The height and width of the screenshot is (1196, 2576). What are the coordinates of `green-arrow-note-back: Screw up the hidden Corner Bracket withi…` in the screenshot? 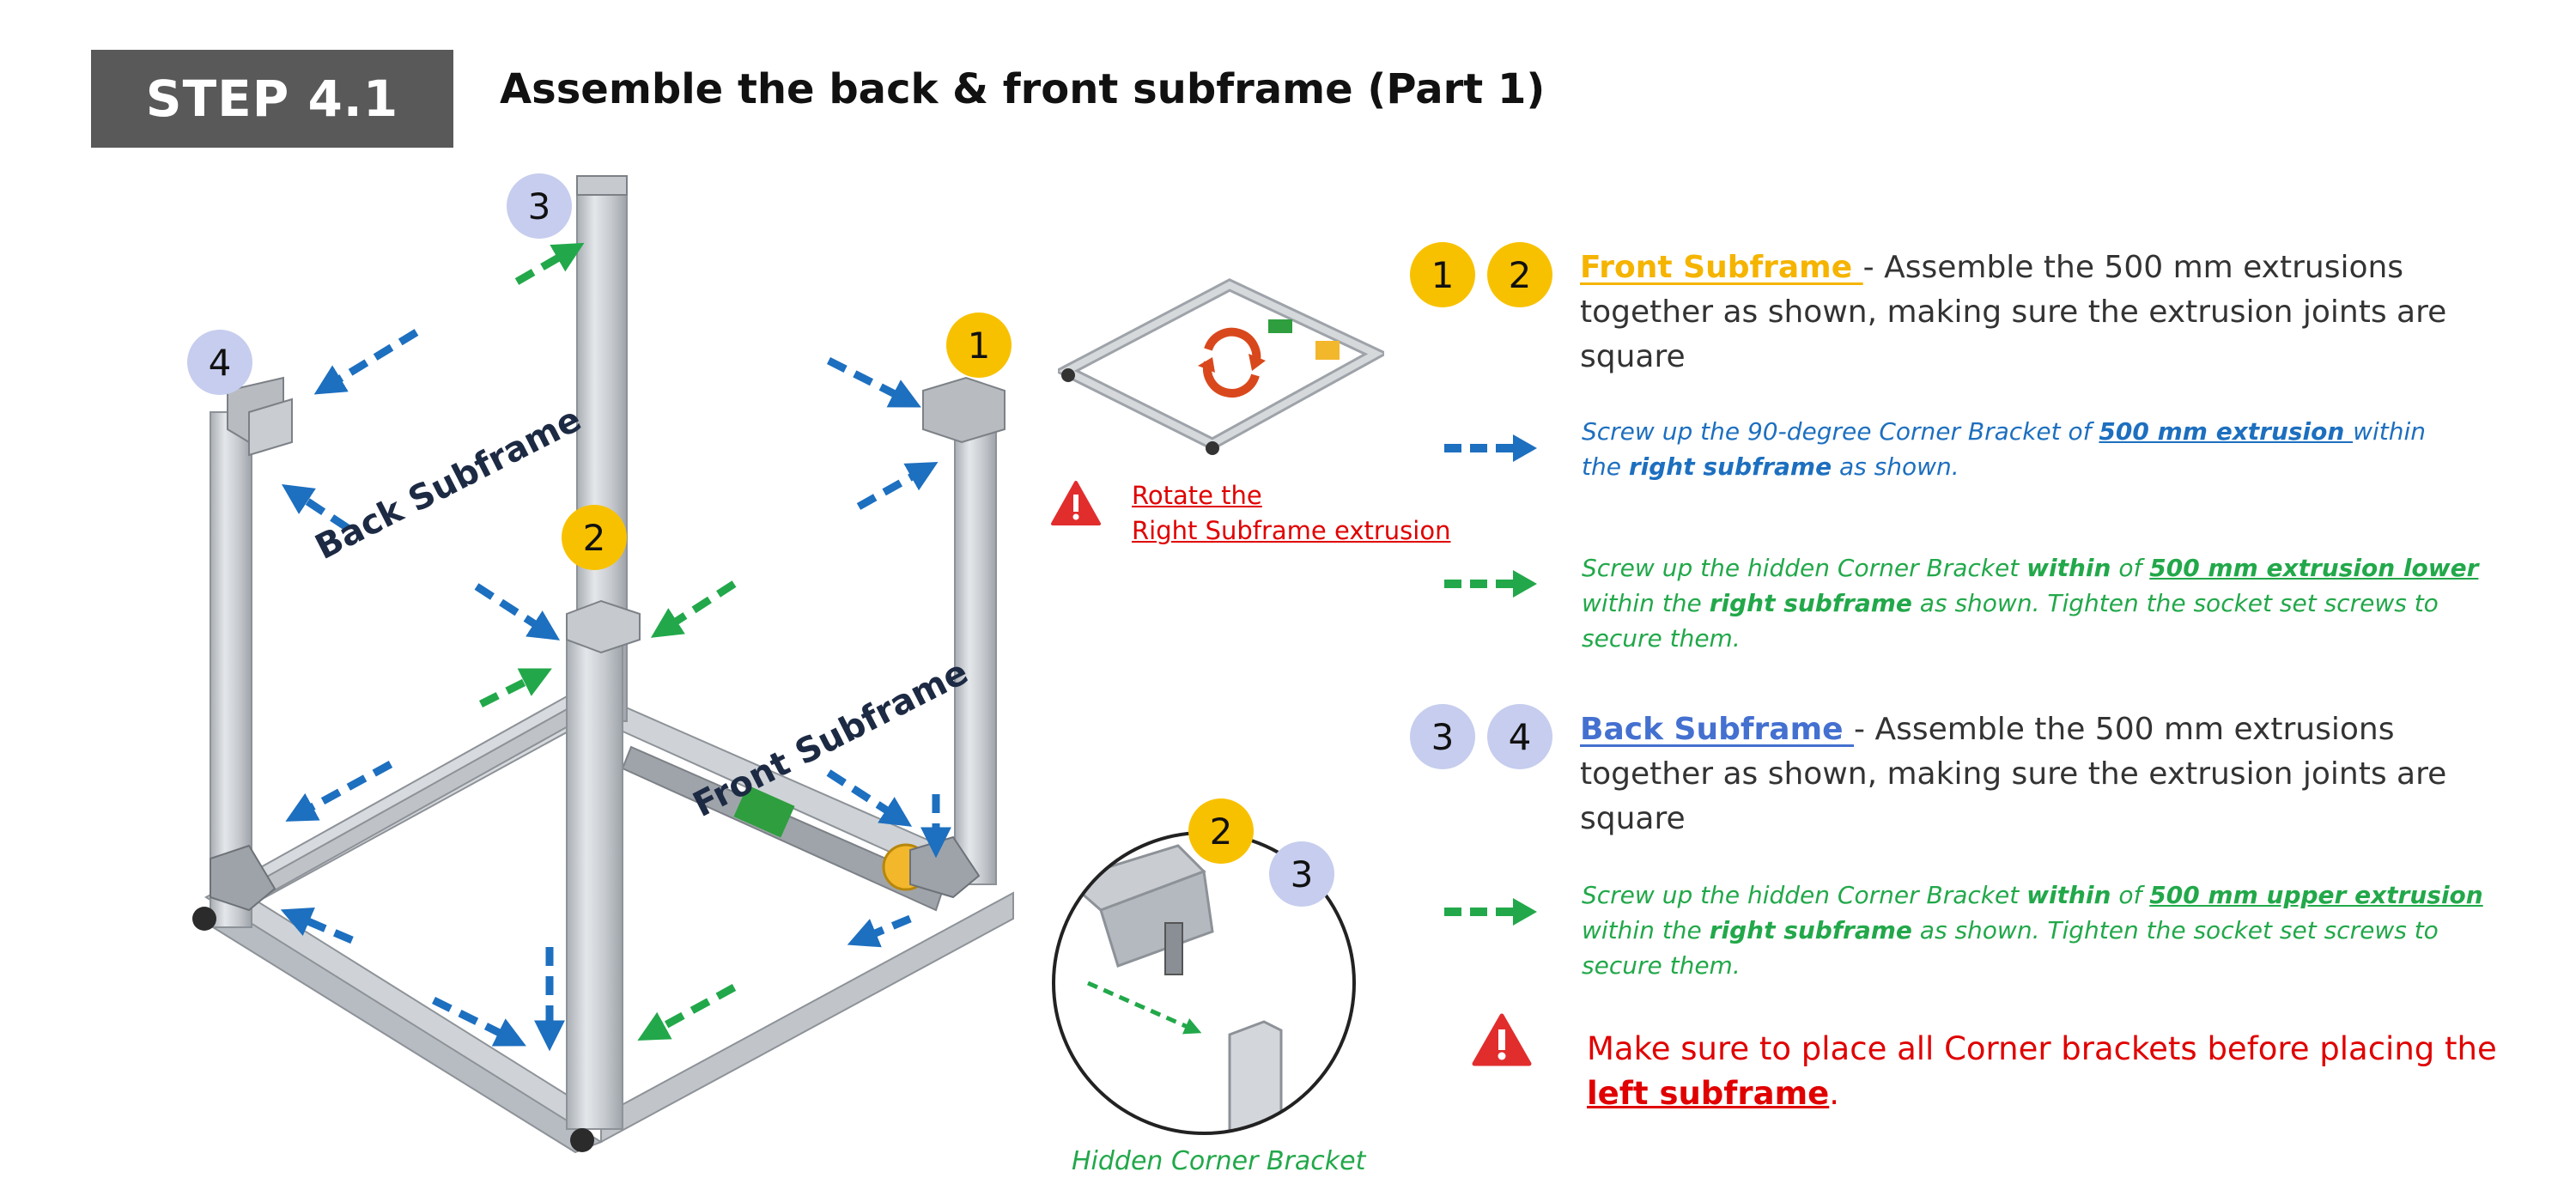 It's located at (2033, 930).